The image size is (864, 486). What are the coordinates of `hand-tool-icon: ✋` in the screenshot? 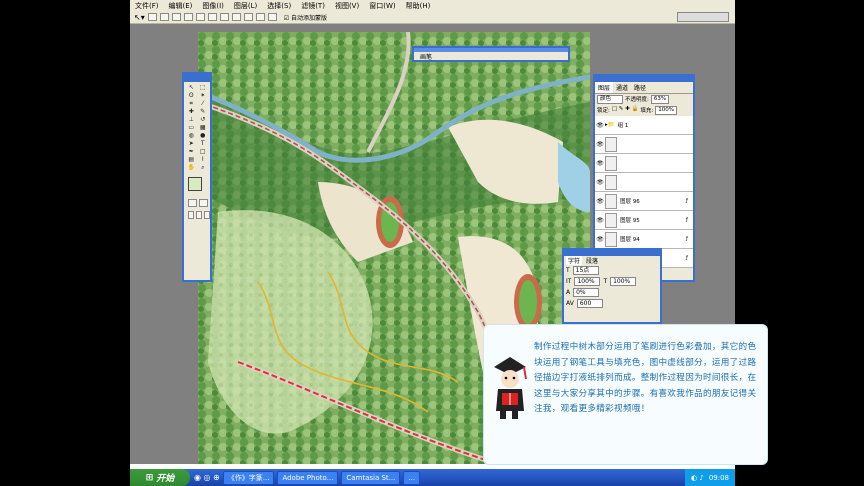 It's located at (191, 167).